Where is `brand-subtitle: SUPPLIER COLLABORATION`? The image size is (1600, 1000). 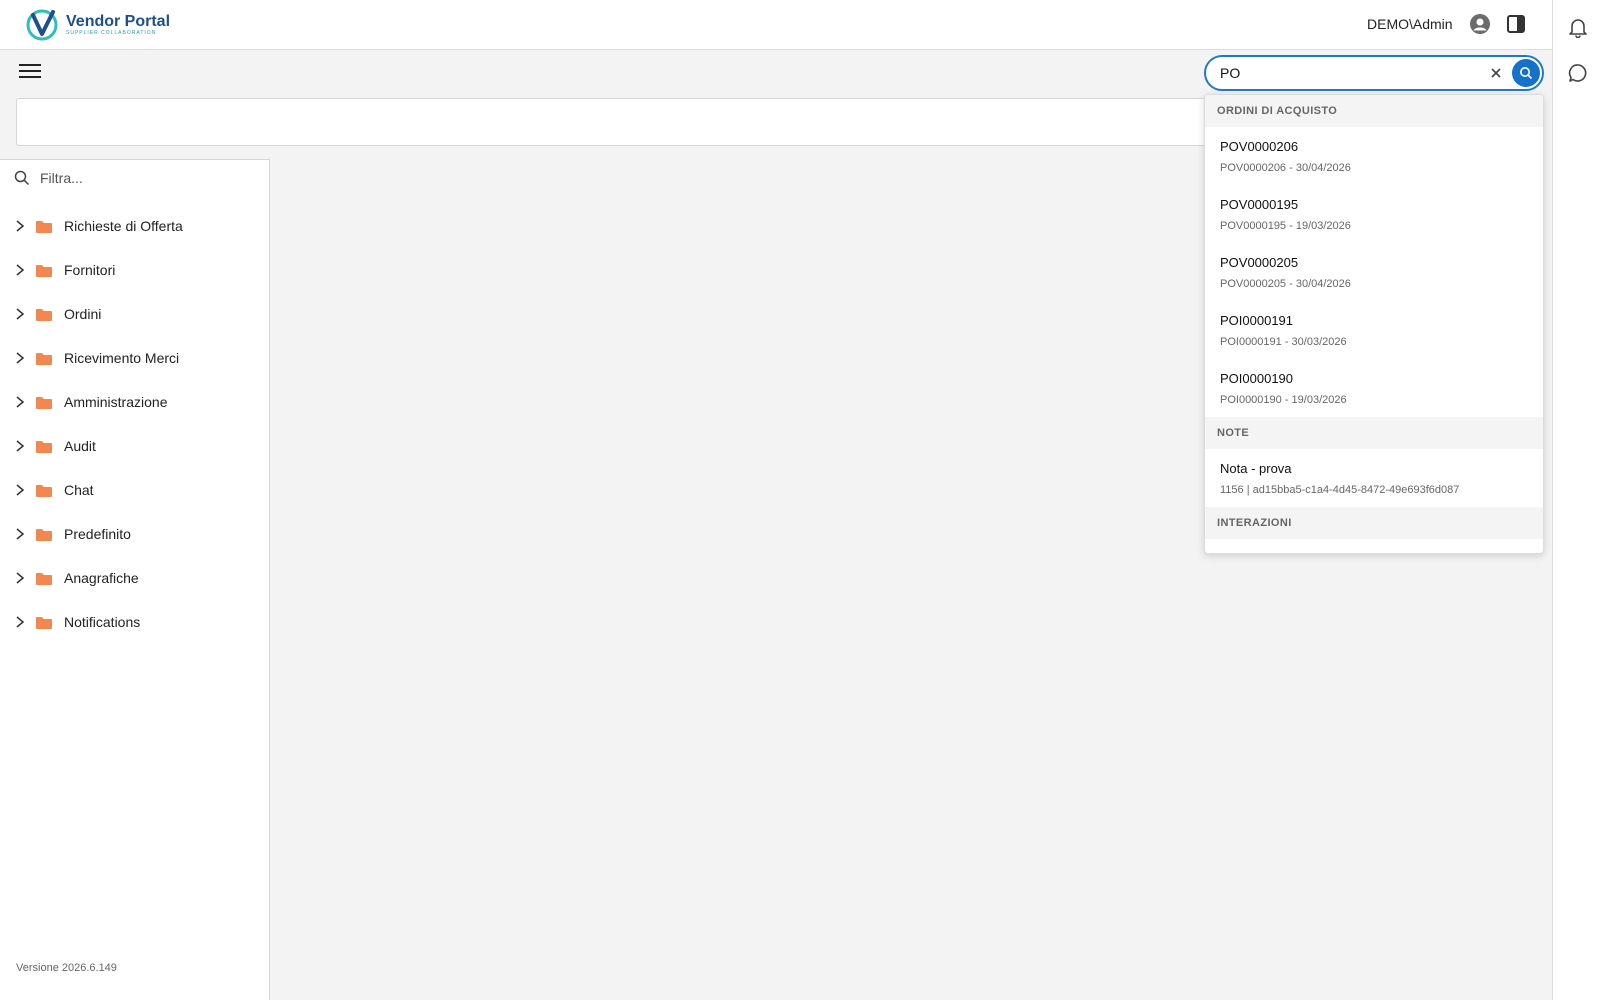
brand-subtitle: SUPPLIER COLLABORATION is located at coordinates (111, 32).